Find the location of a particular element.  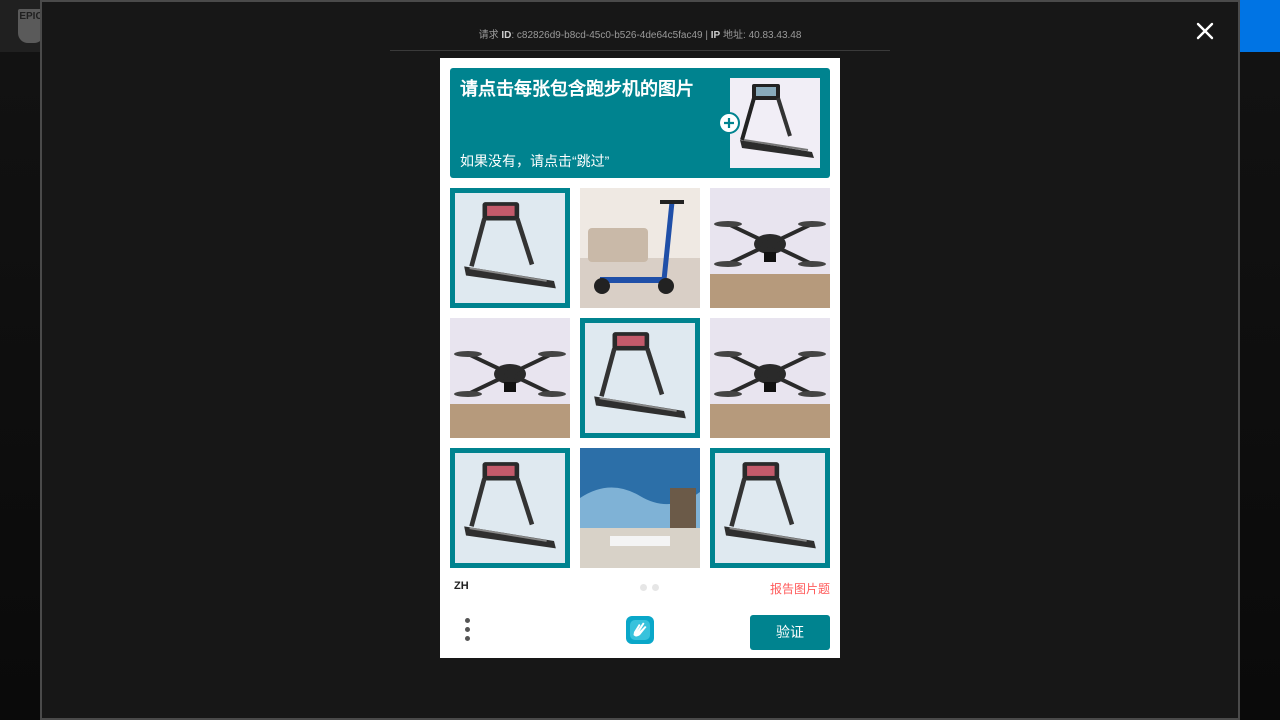

plus-icon is located at coordinates (729, 123).